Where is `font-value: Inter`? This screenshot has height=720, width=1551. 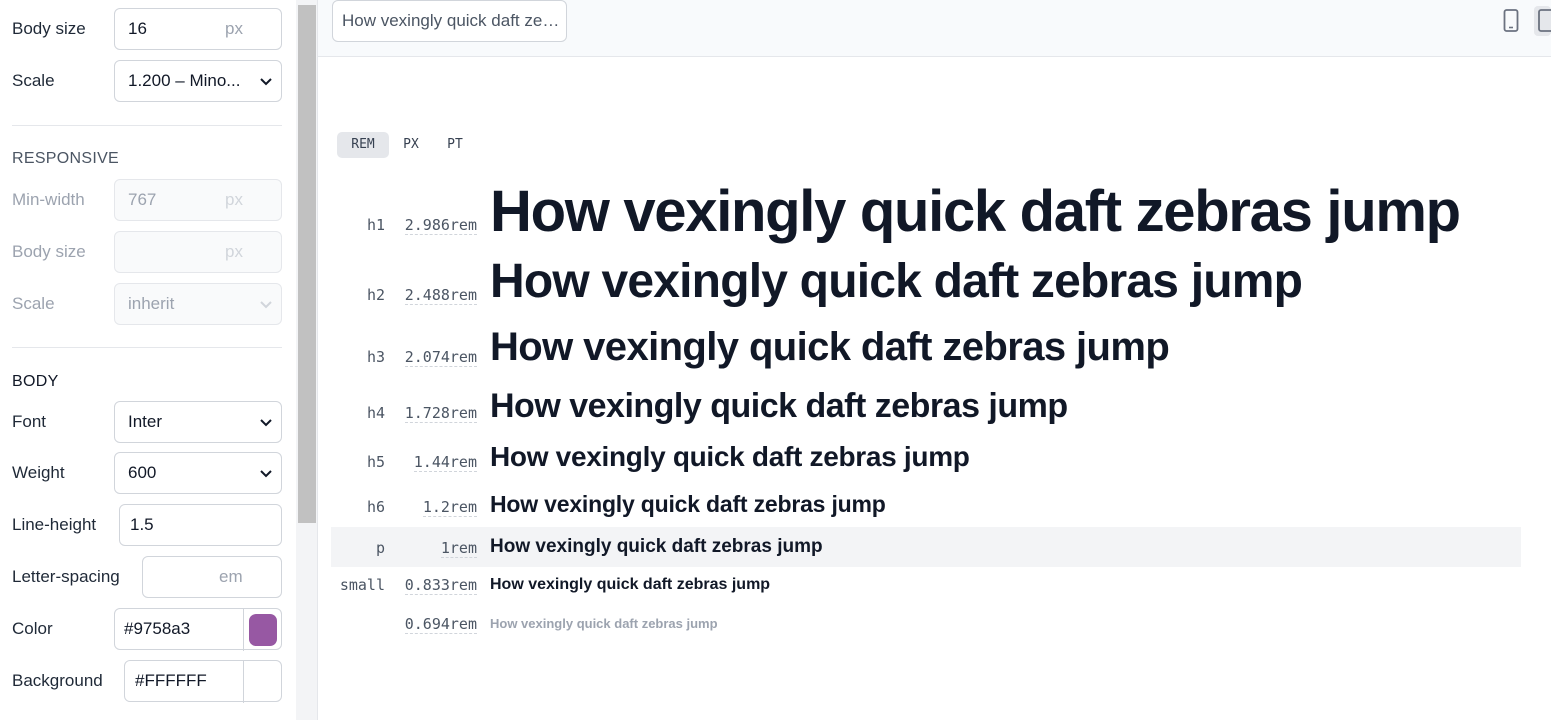
font-value: Inter is located at coordinates (145, 421).